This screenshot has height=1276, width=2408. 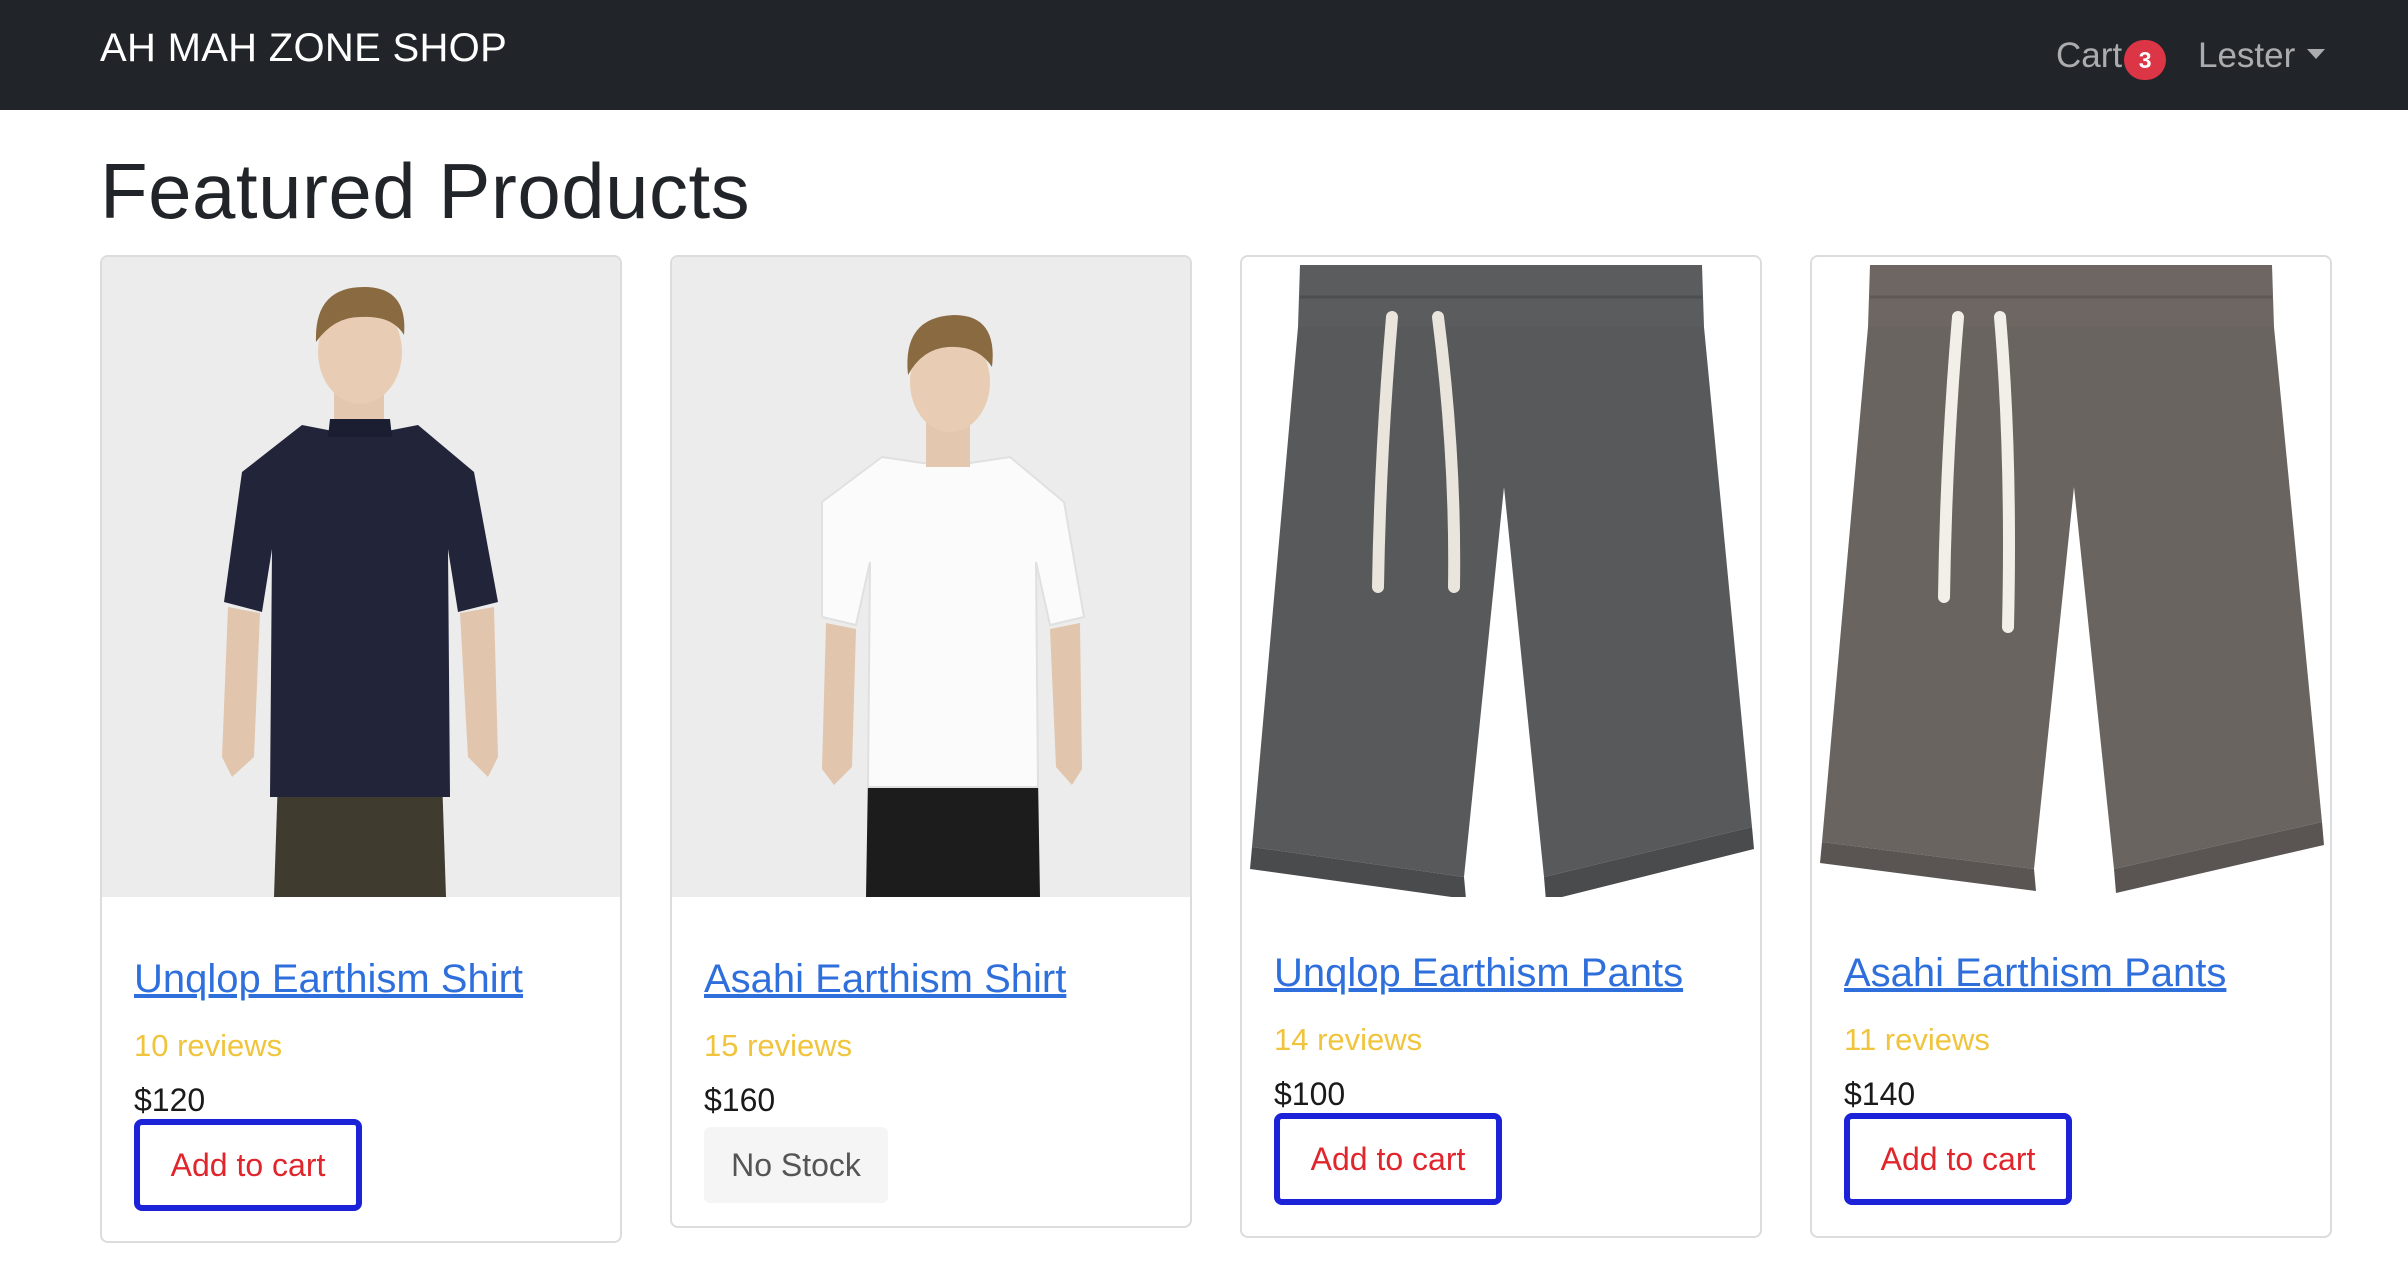 I want to click on cart-link: Cart 3, so click(x=2111, y=56).